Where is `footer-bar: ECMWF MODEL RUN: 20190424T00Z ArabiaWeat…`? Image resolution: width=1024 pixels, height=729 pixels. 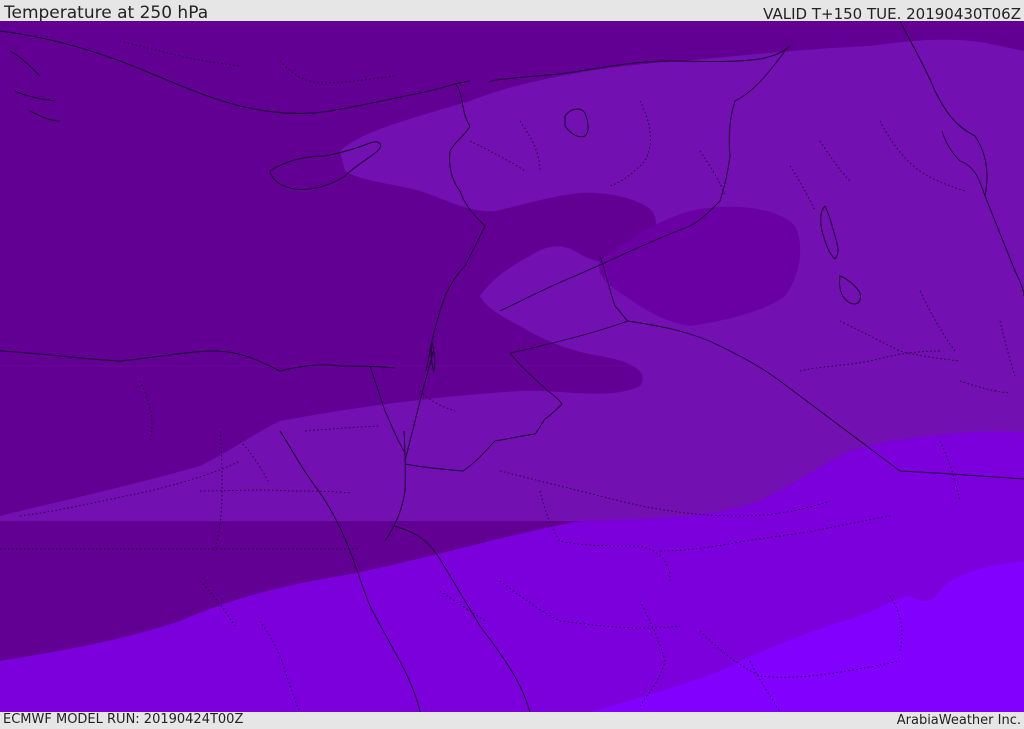 footer-bar: ECMWF MODEL RUN: 20190424T00Z ArabiaWeat… is located at coordinates (512, 720).